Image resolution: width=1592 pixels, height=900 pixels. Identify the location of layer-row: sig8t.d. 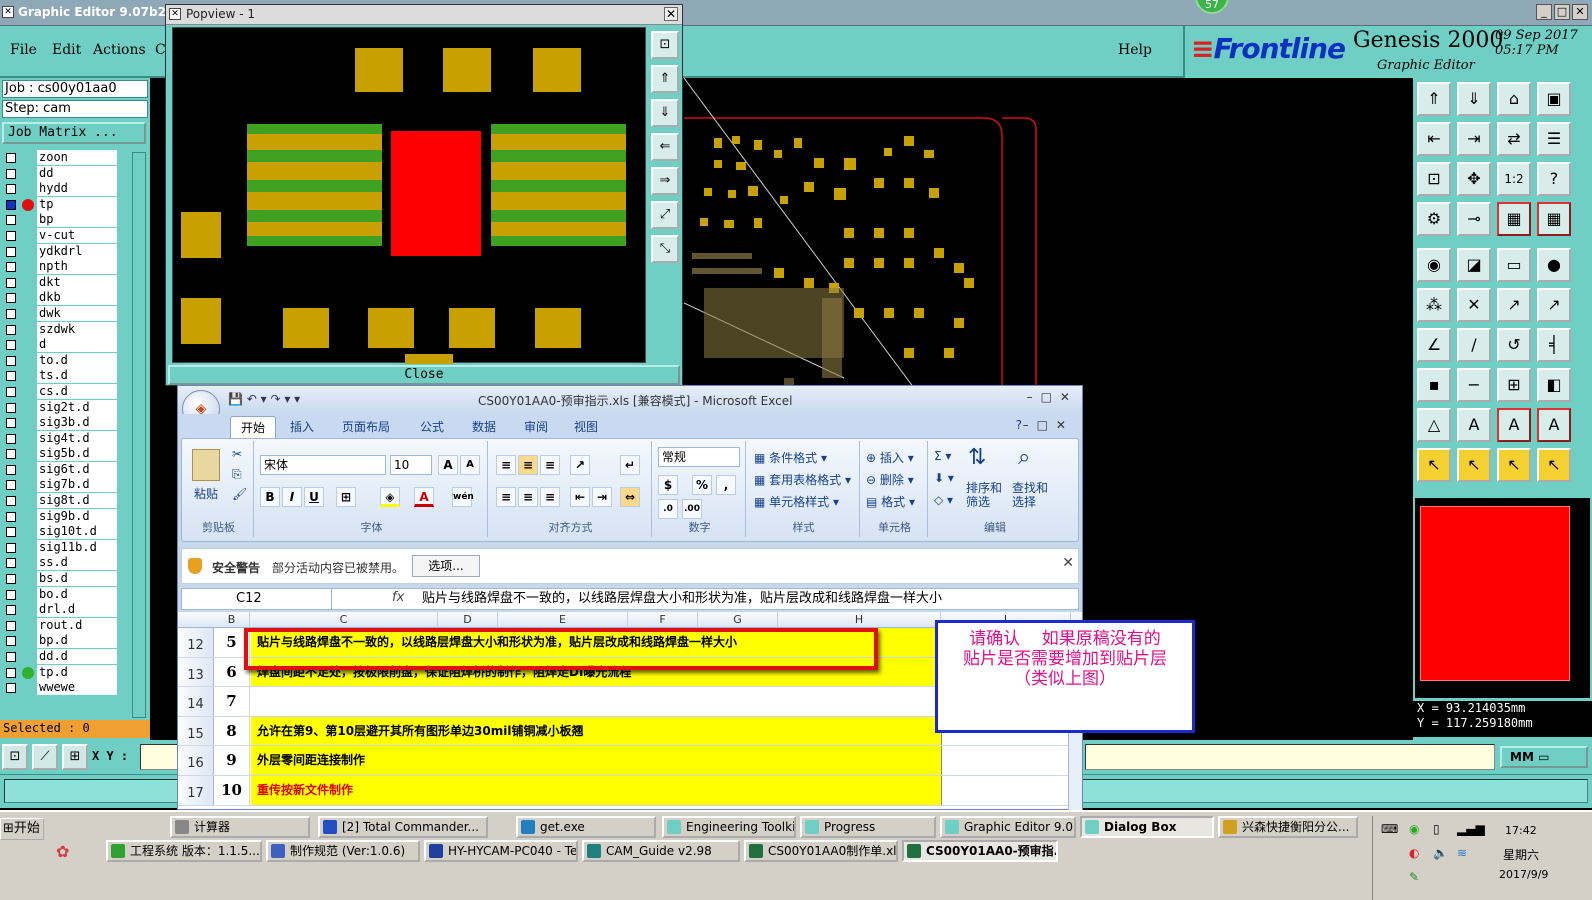
(60, 501).